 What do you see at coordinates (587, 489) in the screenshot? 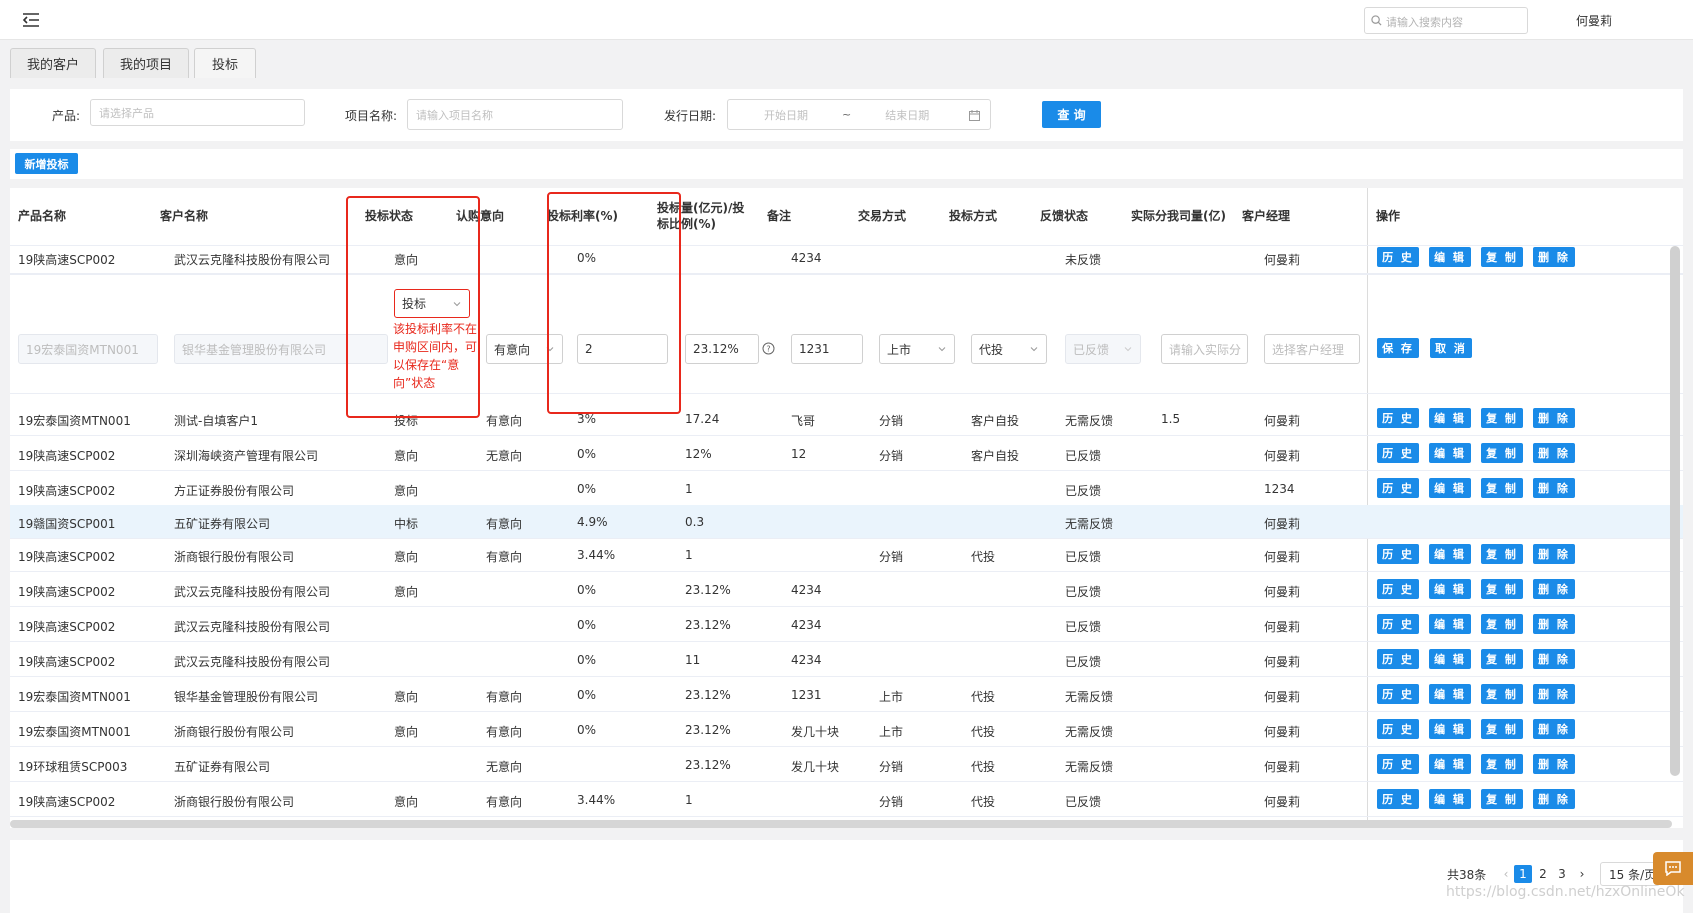
I see `table-cell: 0%` at bounding box center [587, 489].